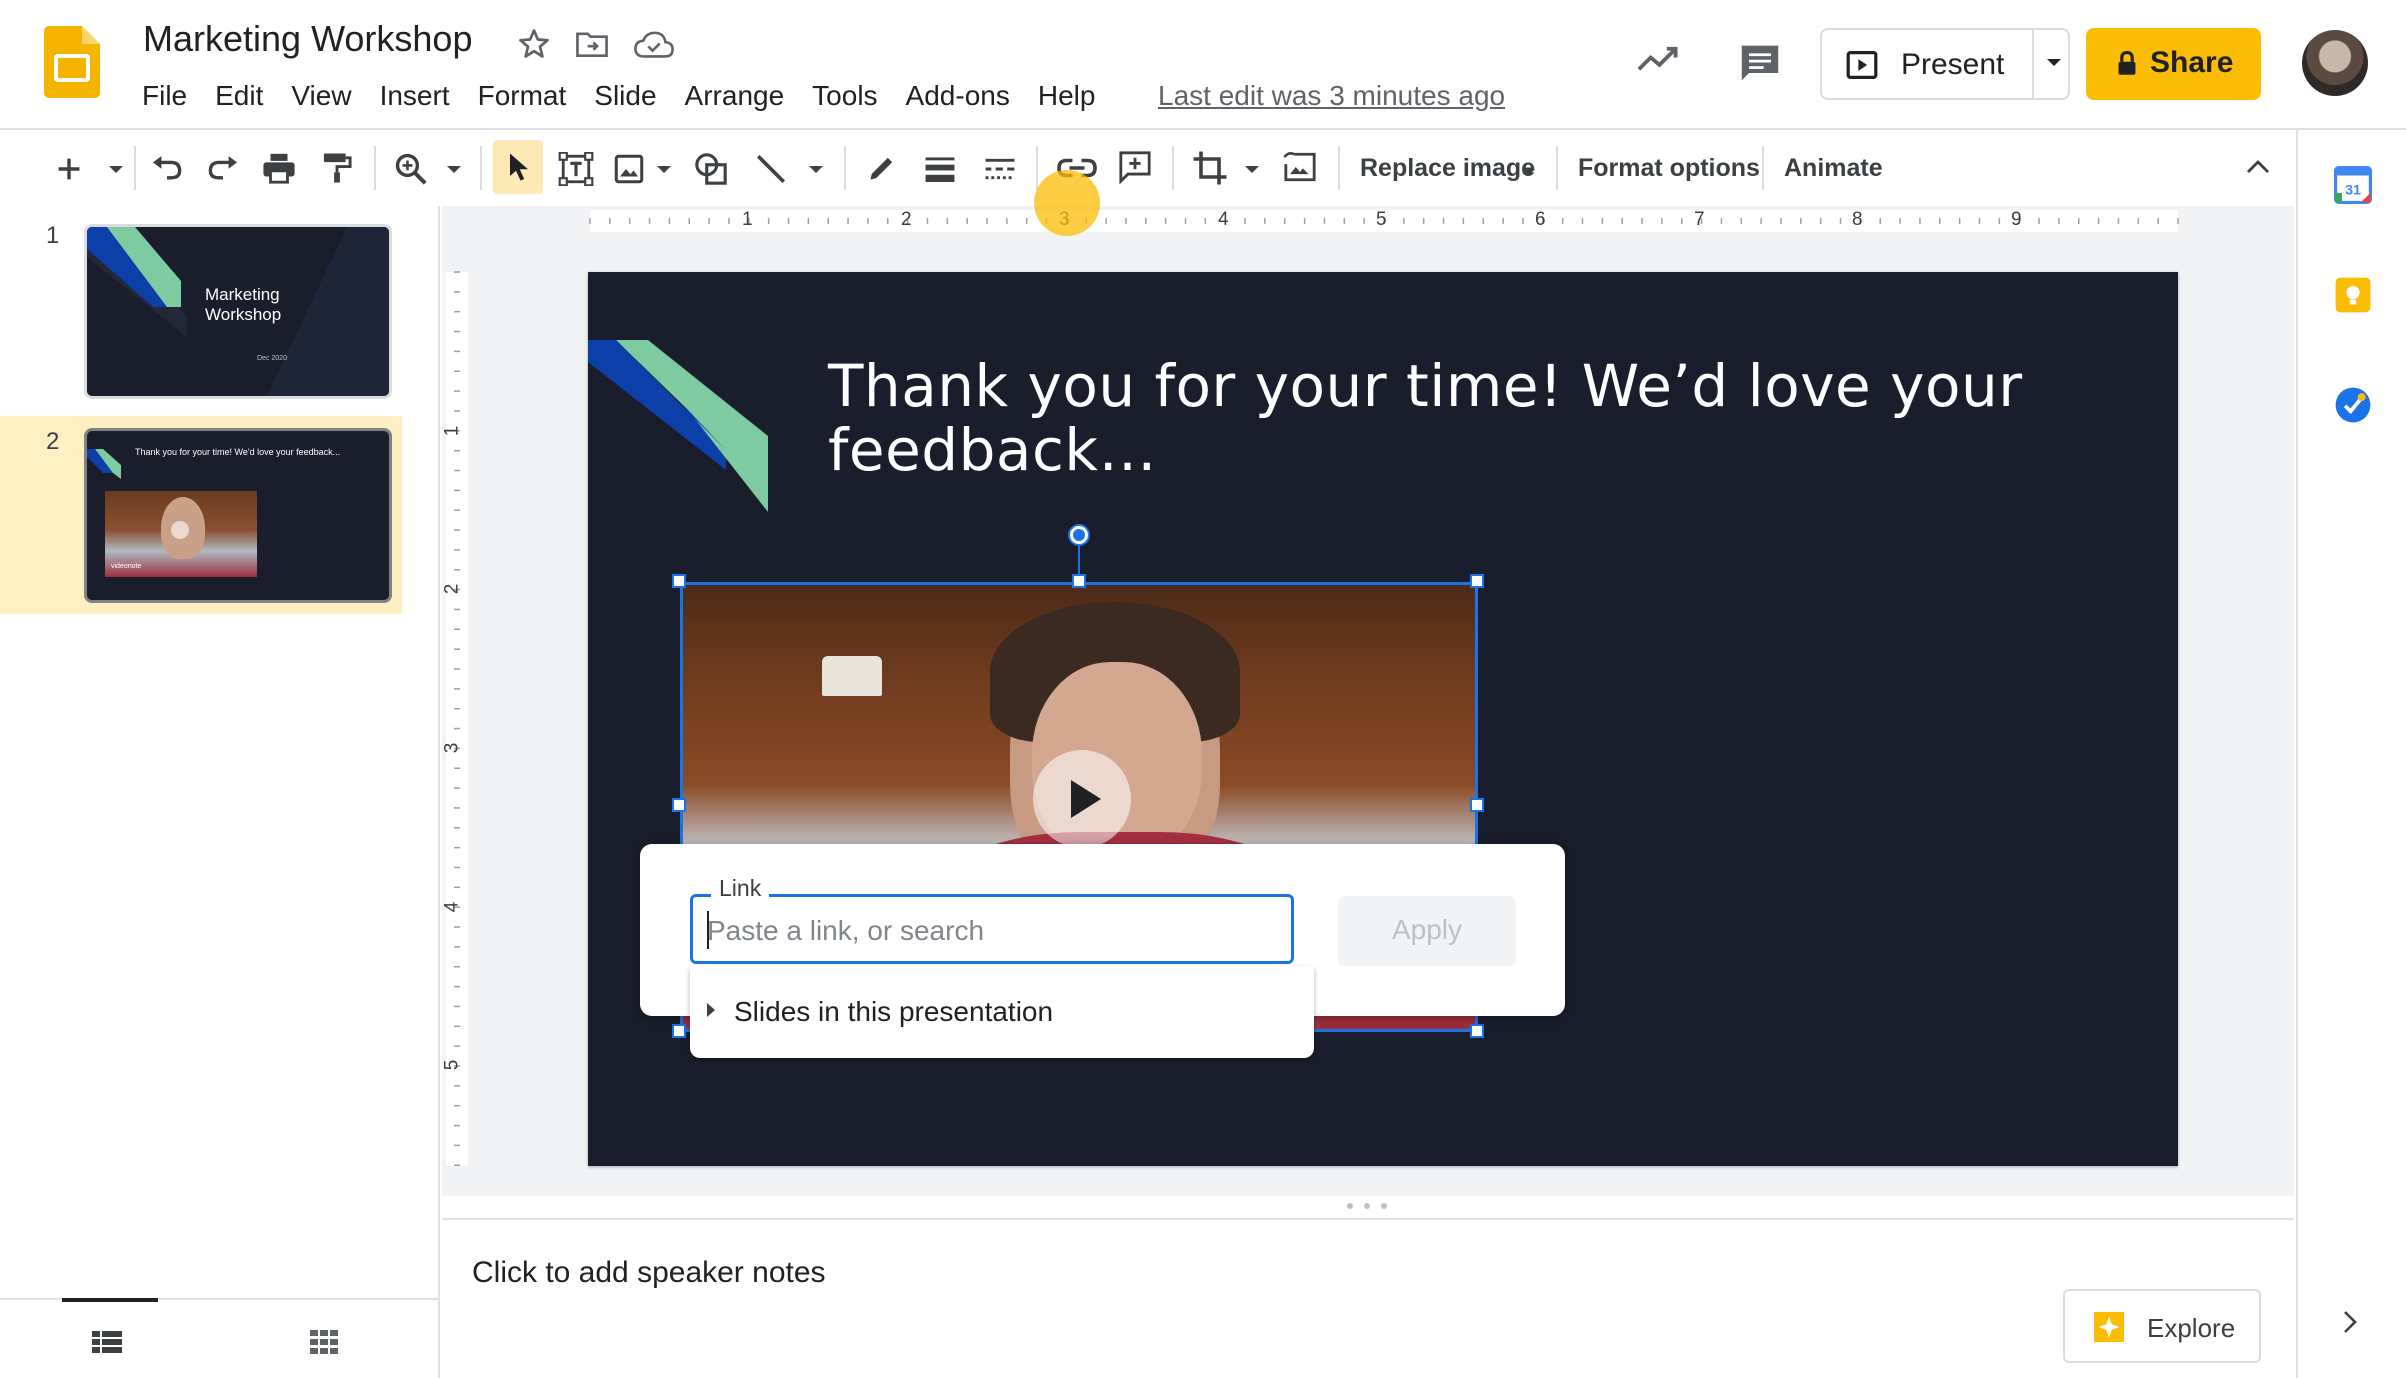  I want to click on star-icon, so click(534, 44).